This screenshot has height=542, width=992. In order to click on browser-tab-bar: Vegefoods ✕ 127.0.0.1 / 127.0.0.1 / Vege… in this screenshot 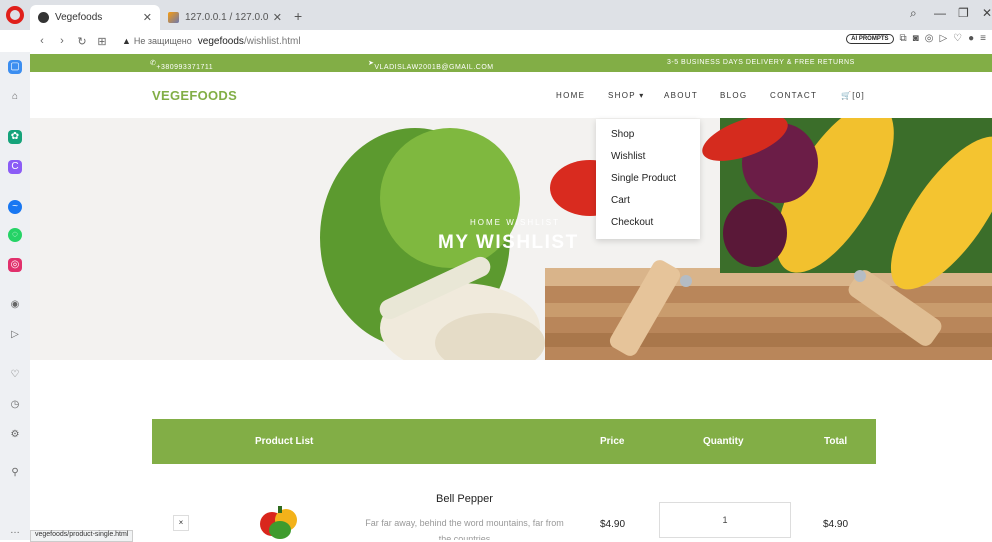, I will do `click(496, 15)`.